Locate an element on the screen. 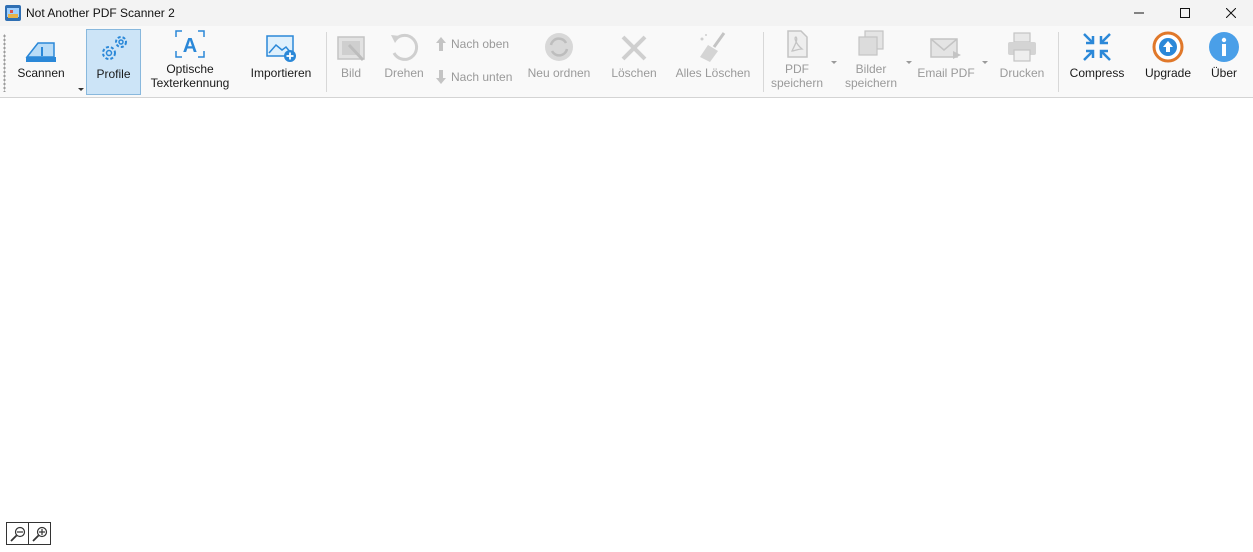 The image size is (1253, 552). save-pdf-dropdown-arrow is located at coordinates (834, 62).